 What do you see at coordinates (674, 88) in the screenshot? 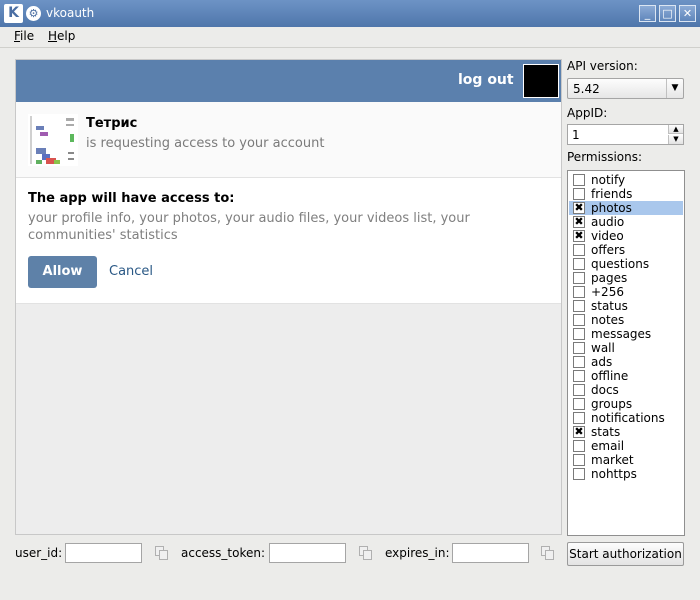
I see `chevron-down-icon: ▼` at bounding box center [674, 88].